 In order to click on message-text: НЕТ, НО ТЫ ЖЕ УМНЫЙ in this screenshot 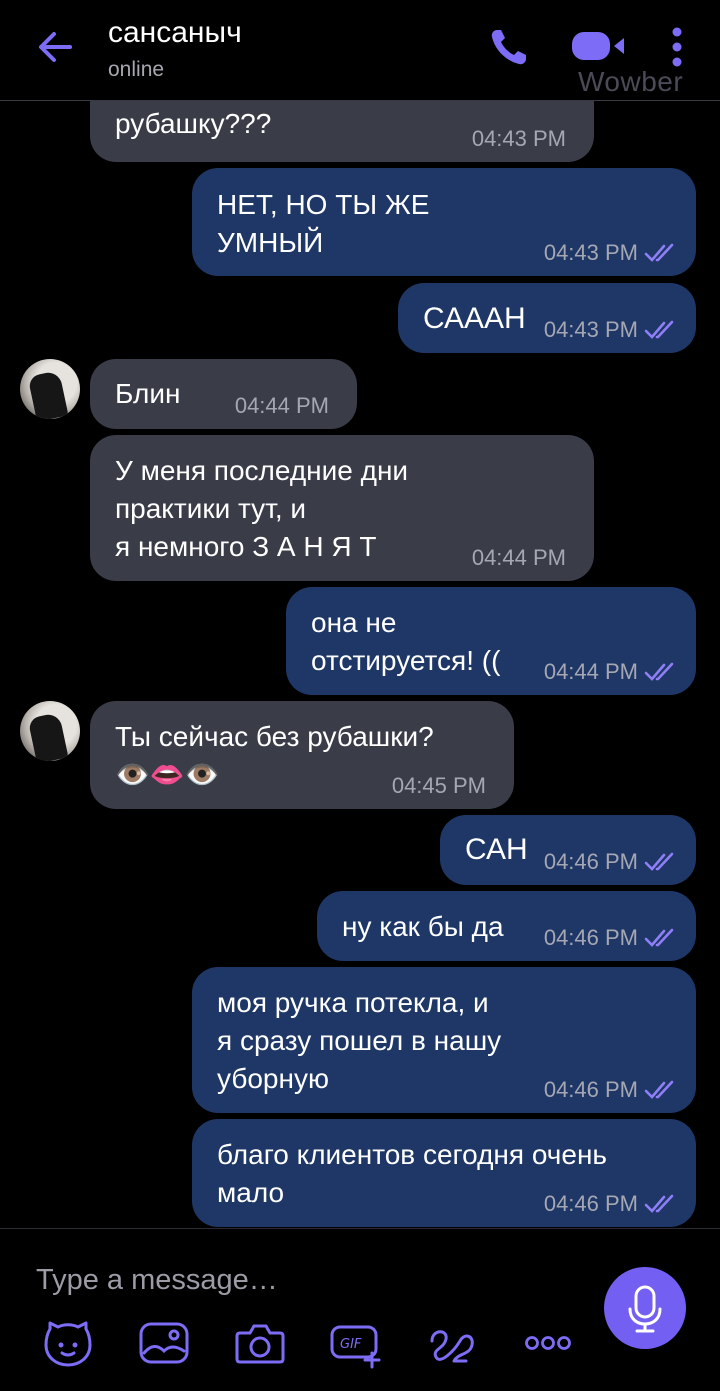, I will do `click(323, 223)`.